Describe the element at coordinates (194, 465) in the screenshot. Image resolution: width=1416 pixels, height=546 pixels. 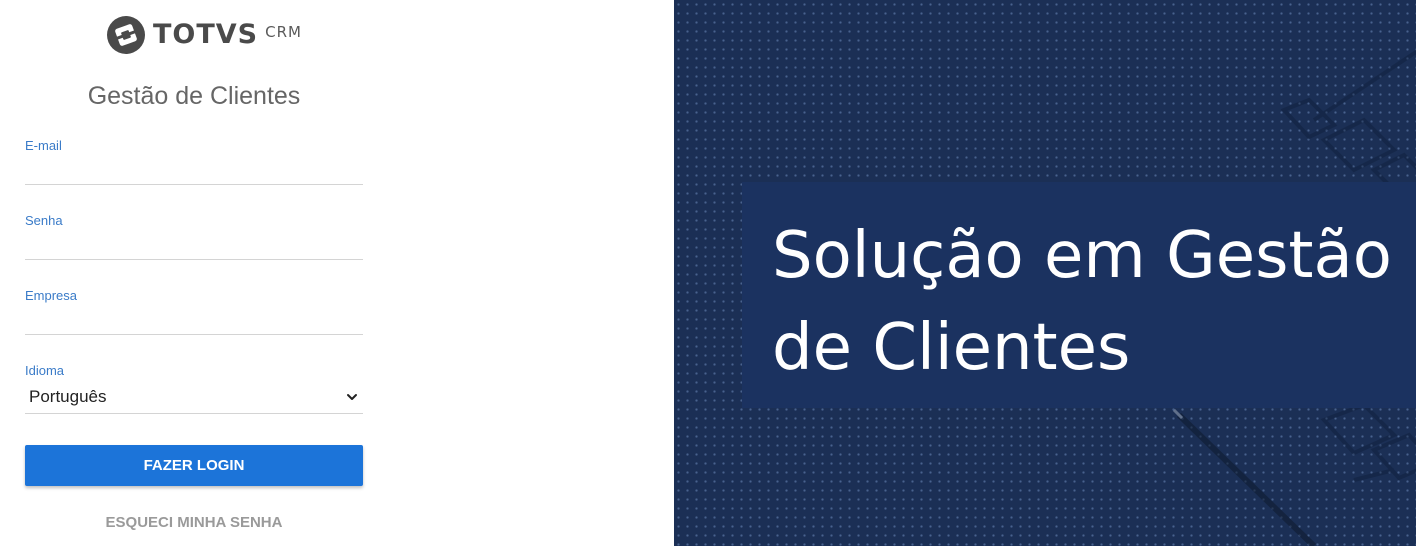
I see `login-button: FAZER LOGIN` at that location.